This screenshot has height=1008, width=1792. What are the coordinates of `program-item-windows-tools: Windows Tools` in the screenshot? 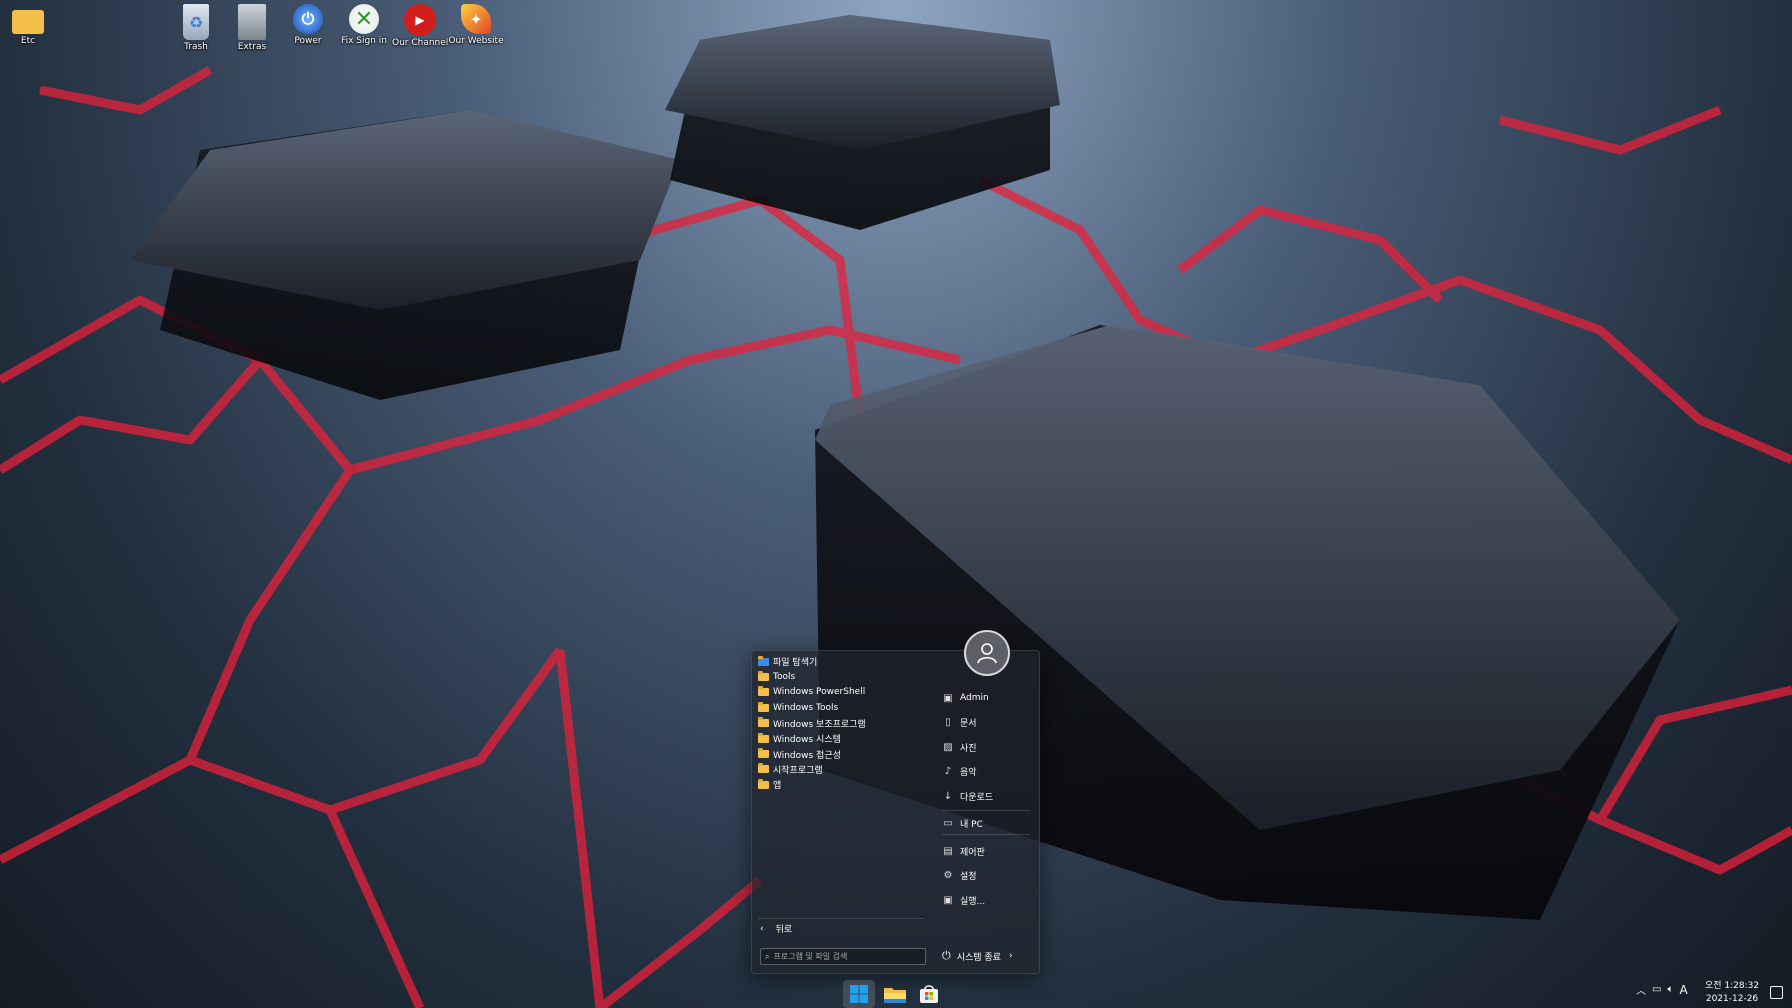 It's located at (843, 707).